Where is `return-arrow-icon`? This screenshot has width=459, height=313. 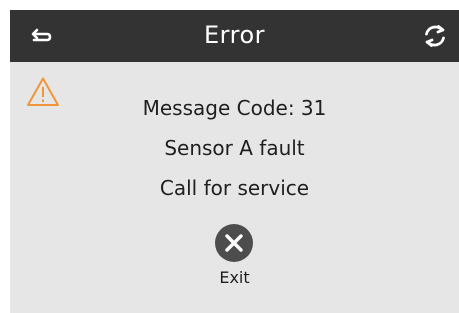
return-arrow-icon is located at coordinates (41, 35).